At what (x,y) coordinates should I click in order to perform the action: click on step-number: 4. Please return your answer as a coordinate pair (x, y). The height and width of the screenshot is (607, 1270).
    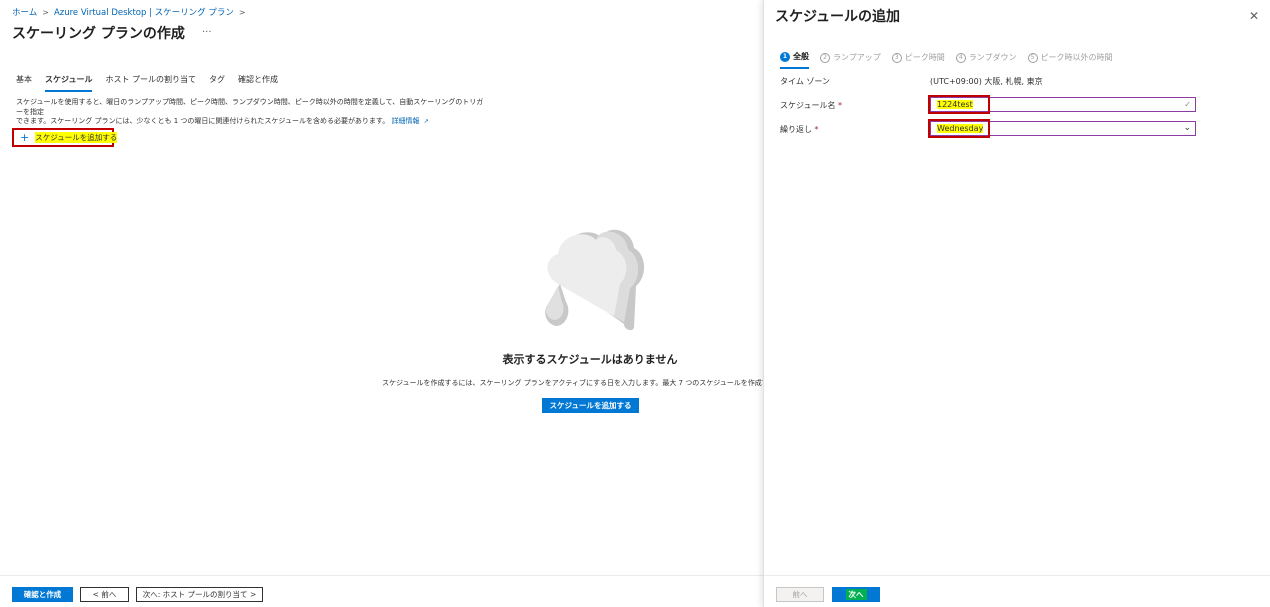
    Looking at the image, I should click on (960, 57).